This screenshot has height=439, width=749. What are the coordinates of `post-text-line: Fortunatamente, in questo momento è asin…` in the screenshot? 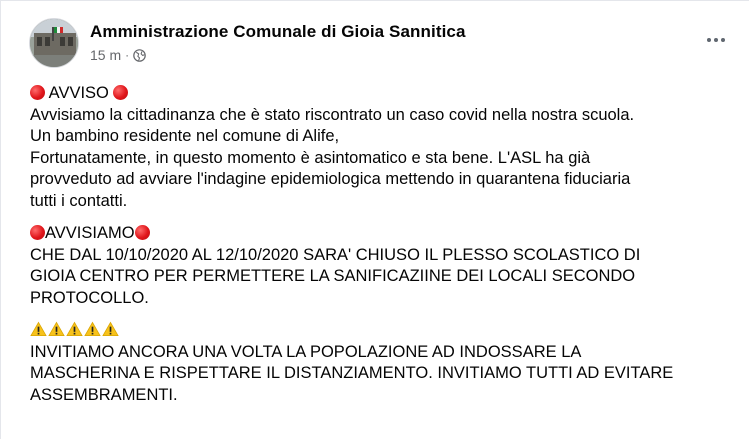 It's located at (310, 157).